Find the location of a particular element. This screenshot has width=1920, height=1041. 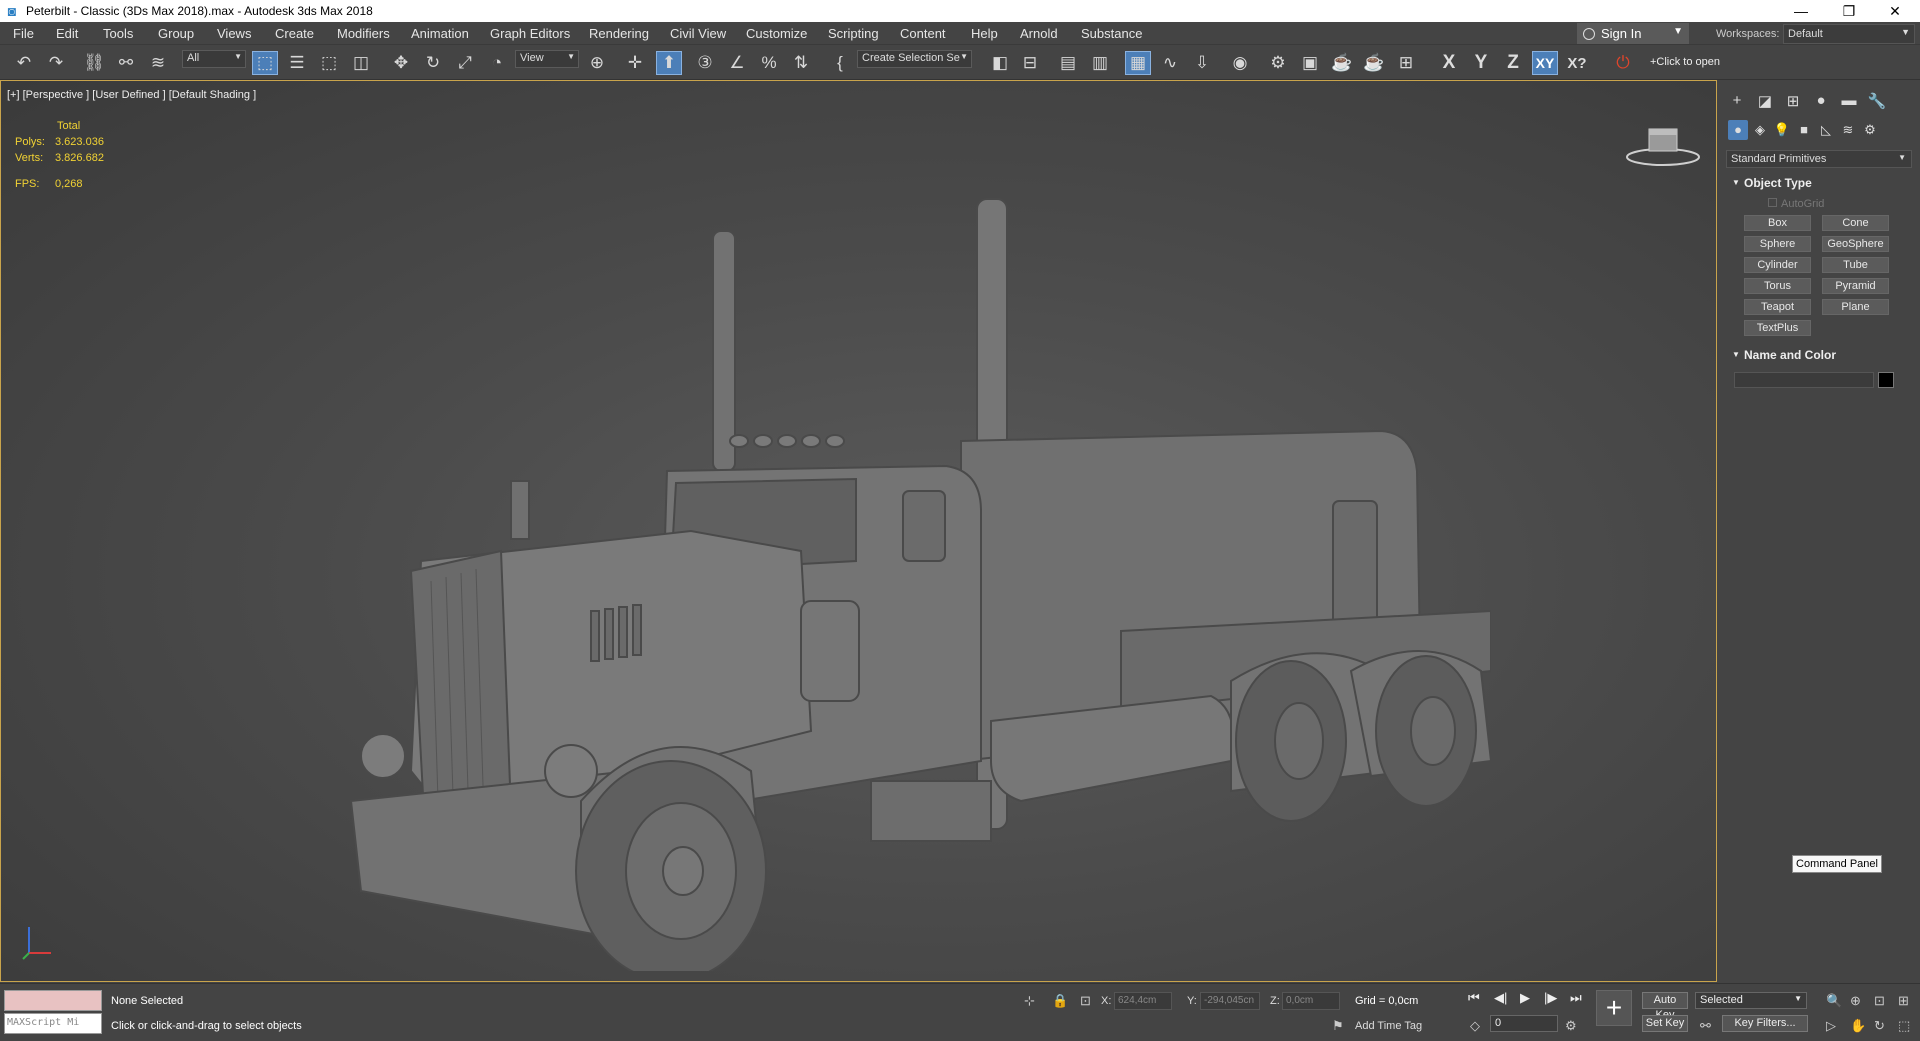

autogrid-checkbox: AutoGrid is located at coordinates (1796, 204).